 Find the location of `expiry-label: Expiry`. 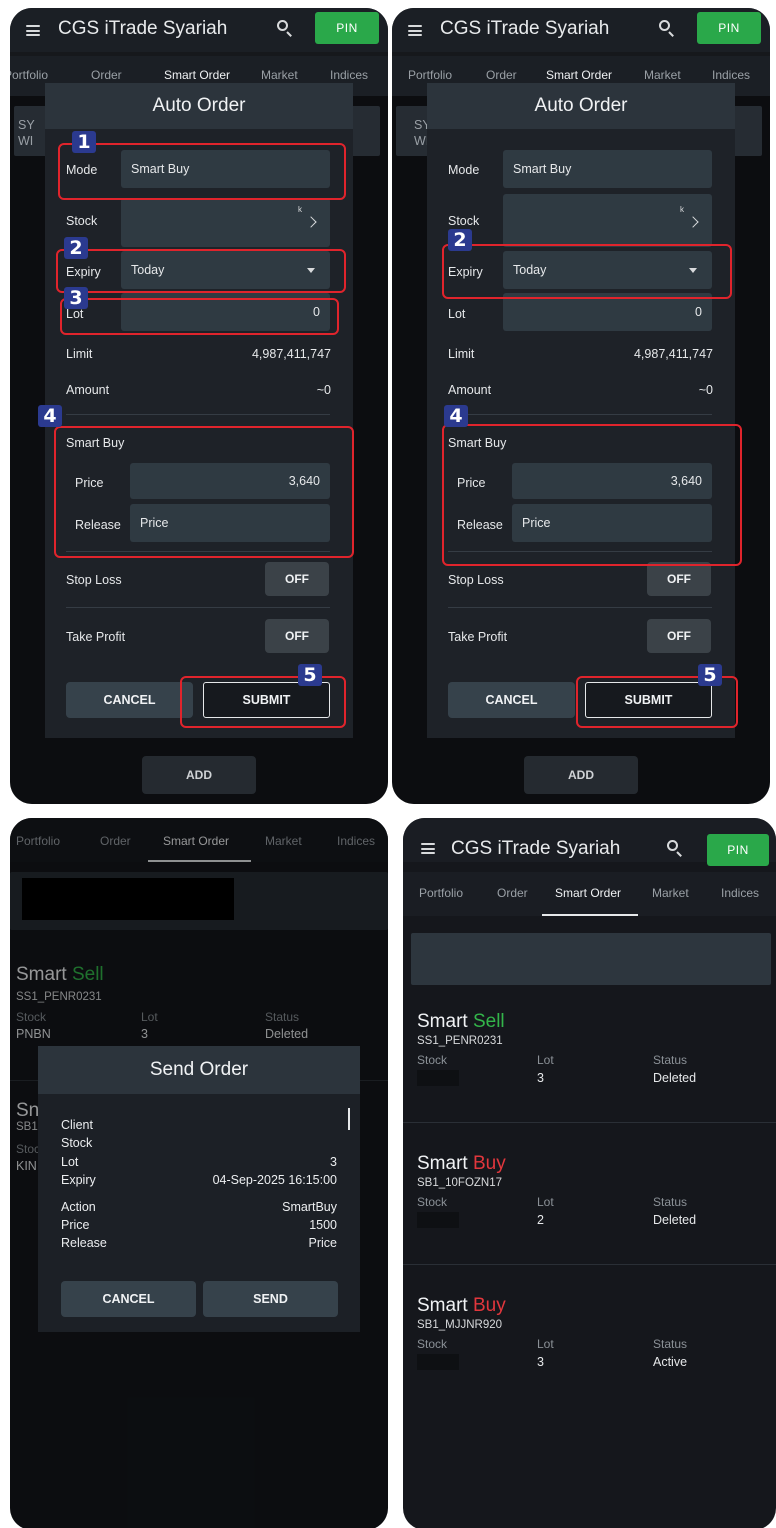

expiry-label: Expiry is located at coordinates (78, 1180).